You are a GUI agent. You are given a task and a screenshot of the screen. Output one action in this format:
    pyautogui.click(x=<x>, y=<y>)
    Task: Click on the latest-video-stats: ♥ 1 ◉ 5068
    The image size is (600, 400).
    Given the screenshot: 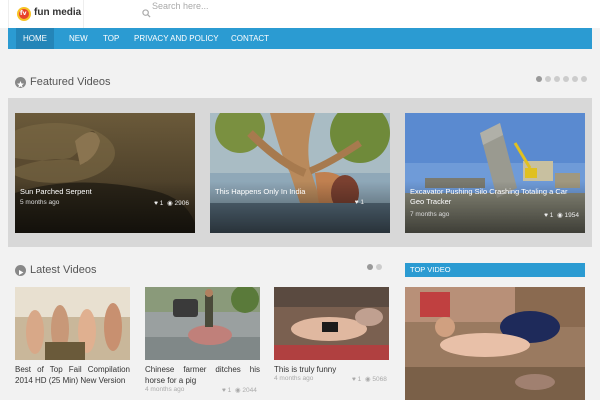 What is the action you would take?
    pyautogui.click(x=369, y=379)
    